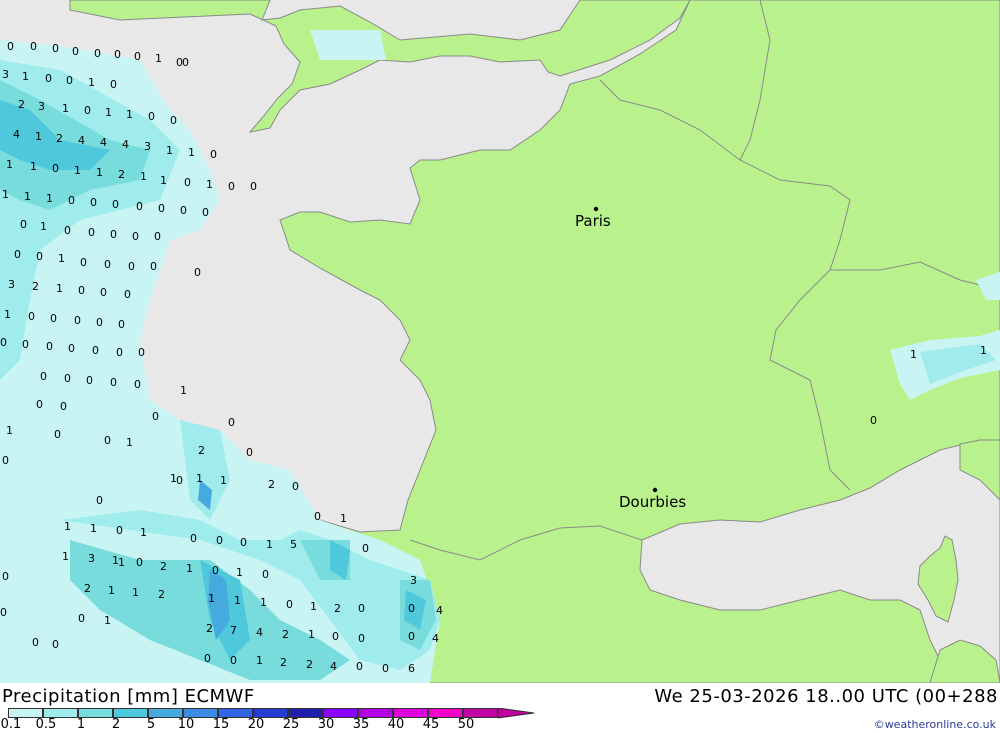 This screenshot has height=733, width=1000. What do you see at coordinates (233, 630) in the screenshot?
I see `grid-value: 7` at bounding box center [233, 630].